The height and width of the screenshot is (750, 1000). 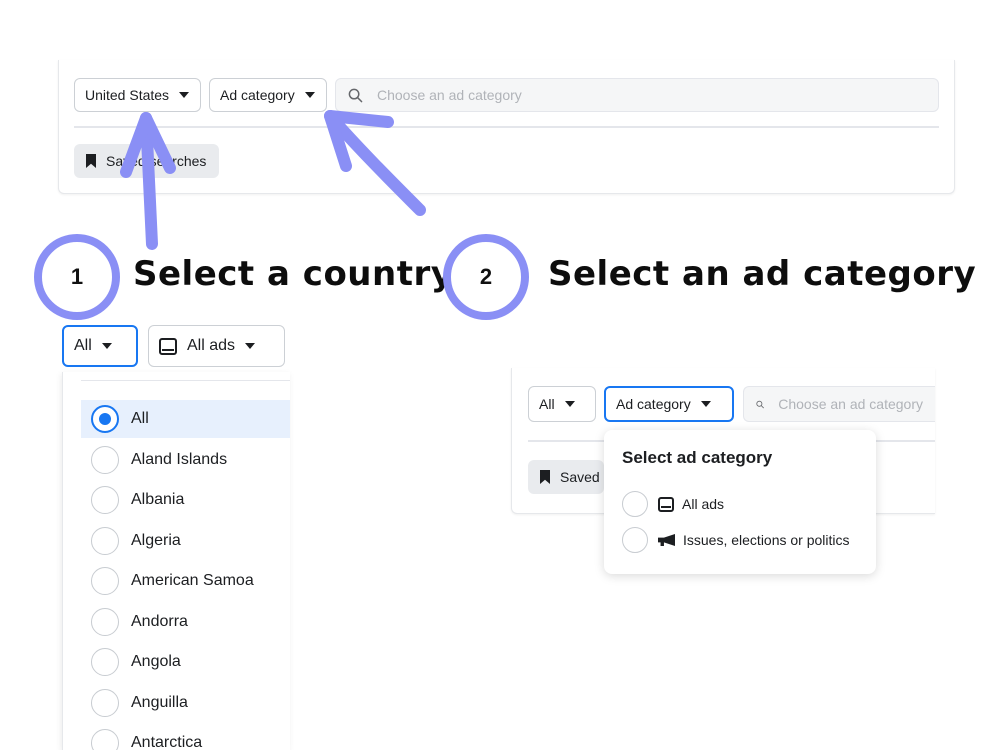 I want to click on ad-category-dropdown-open: Ad category, so click(x=669, y=404).